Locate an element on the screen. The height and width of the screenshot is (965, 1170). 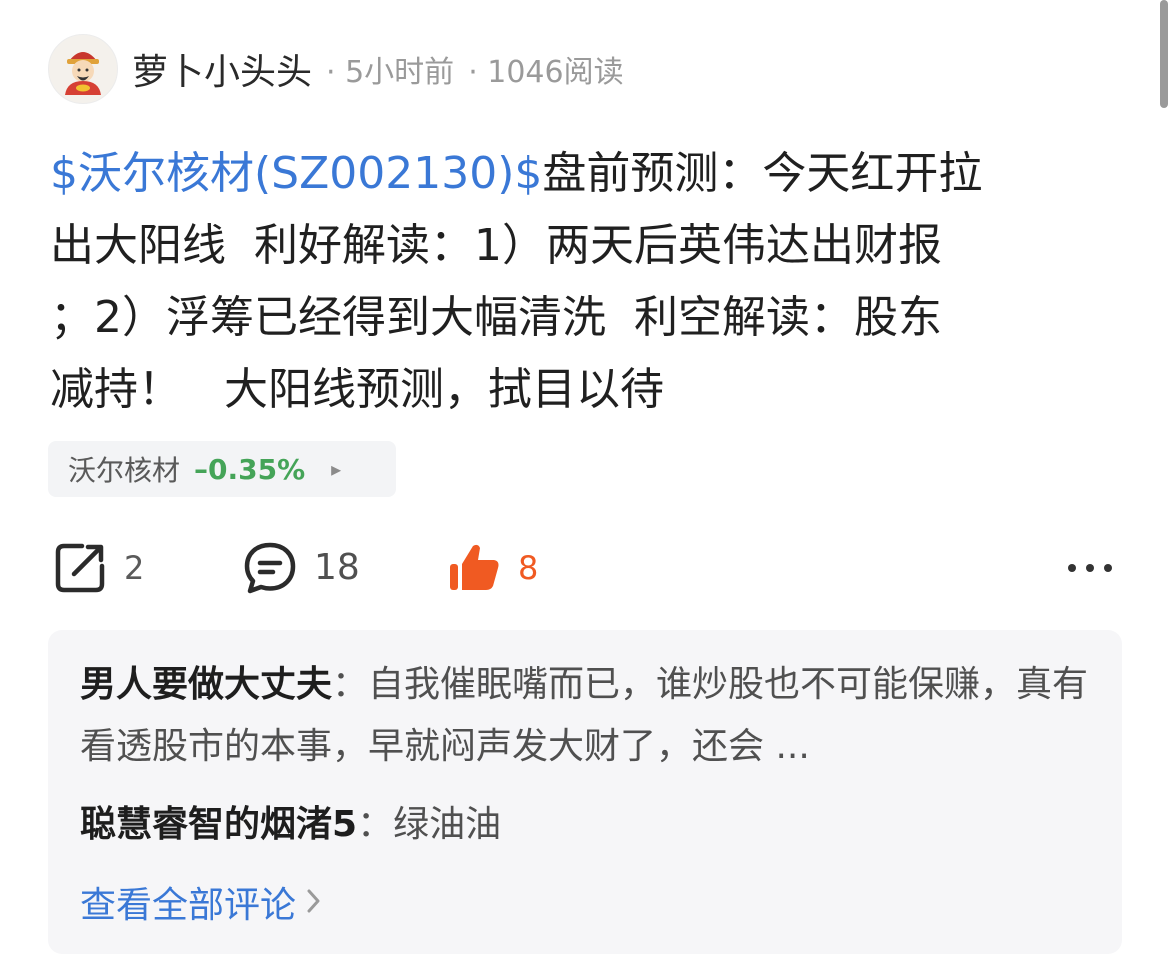
comment-text: 绿油油 is located at coordinates (447, 824).